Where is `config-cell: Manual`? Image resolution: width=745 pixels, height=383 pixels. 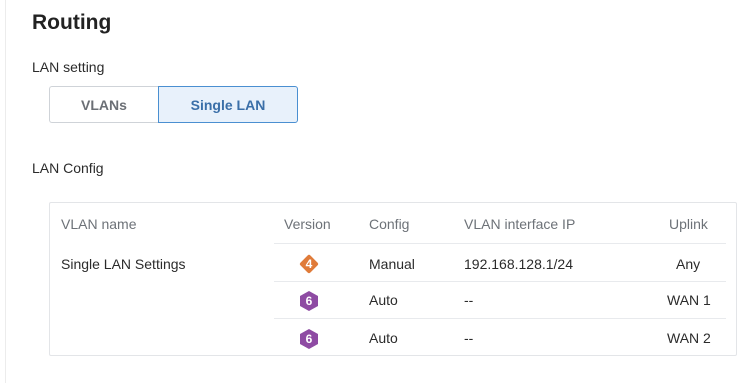
config-cell: Manual is located at coordinates (392, 264).